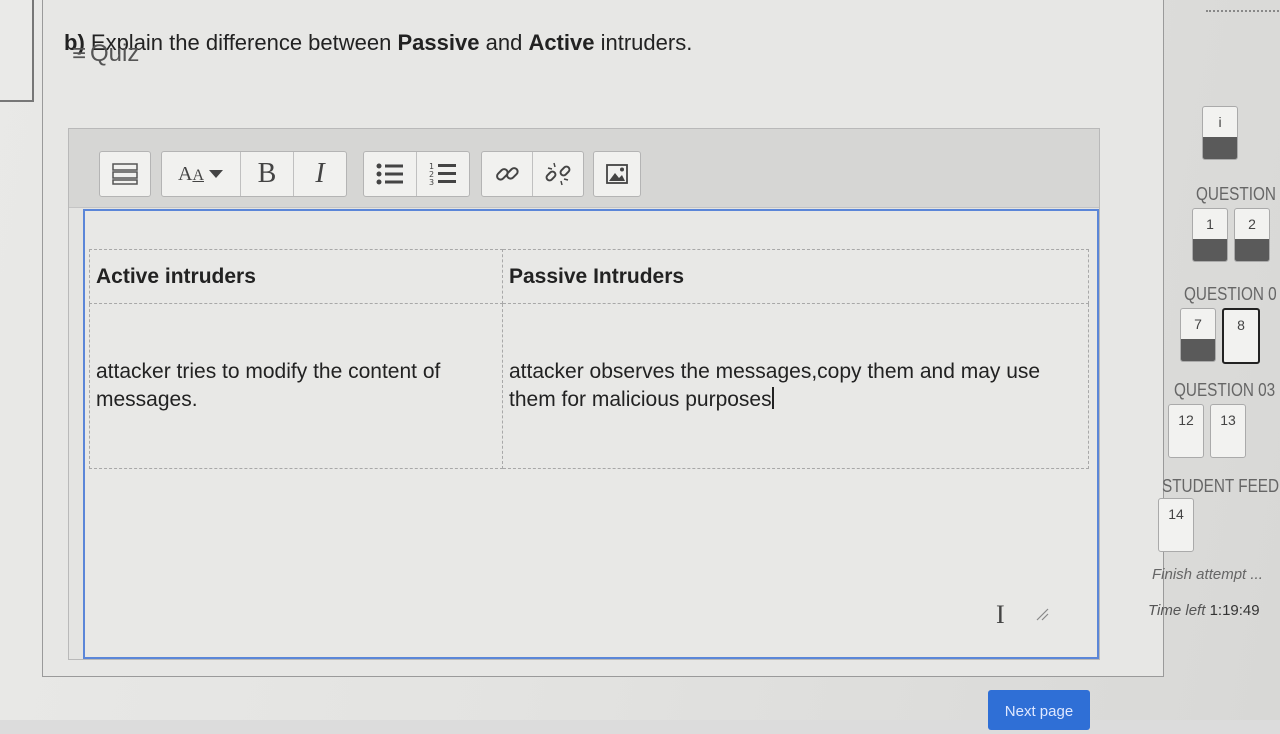 The image size is (1280, 734). I want to click on question-nav-7: 7, so click(1198, 335).